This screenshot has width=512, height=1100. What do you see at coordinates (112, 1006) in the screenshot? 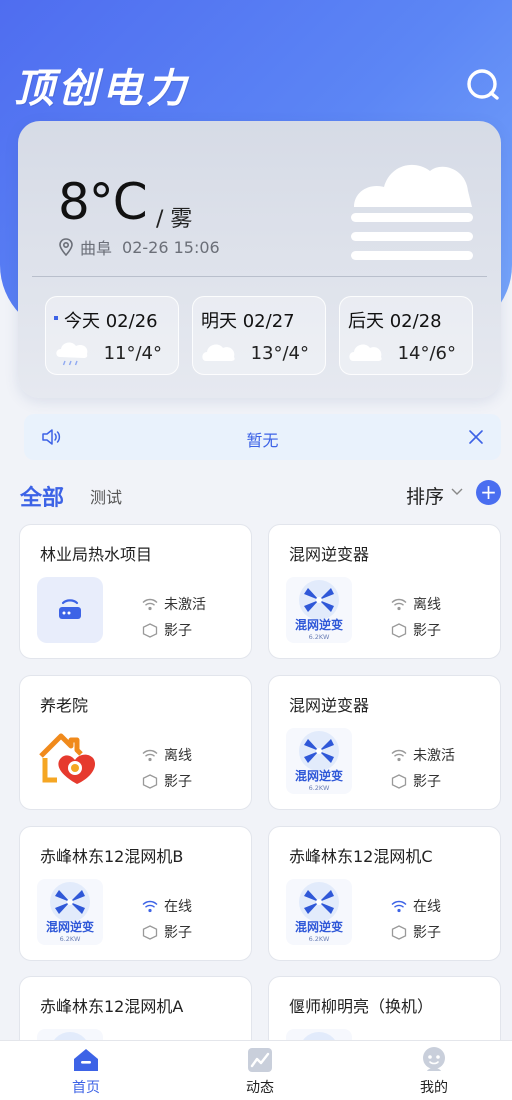
I see `device-name: 赤峰林东12混网机A` at bounding box center [112, 1006].